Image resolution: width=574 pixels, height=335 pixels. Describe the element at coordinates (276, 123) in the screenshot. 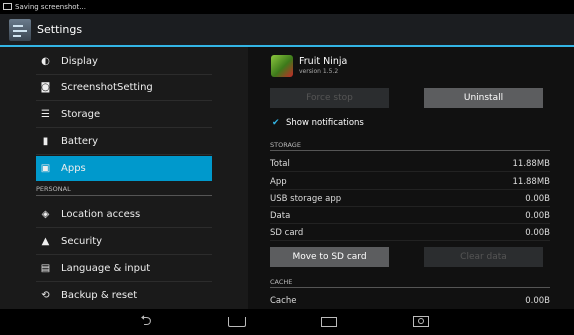

I see `show-notifications-checkbox: ✔` at that location.